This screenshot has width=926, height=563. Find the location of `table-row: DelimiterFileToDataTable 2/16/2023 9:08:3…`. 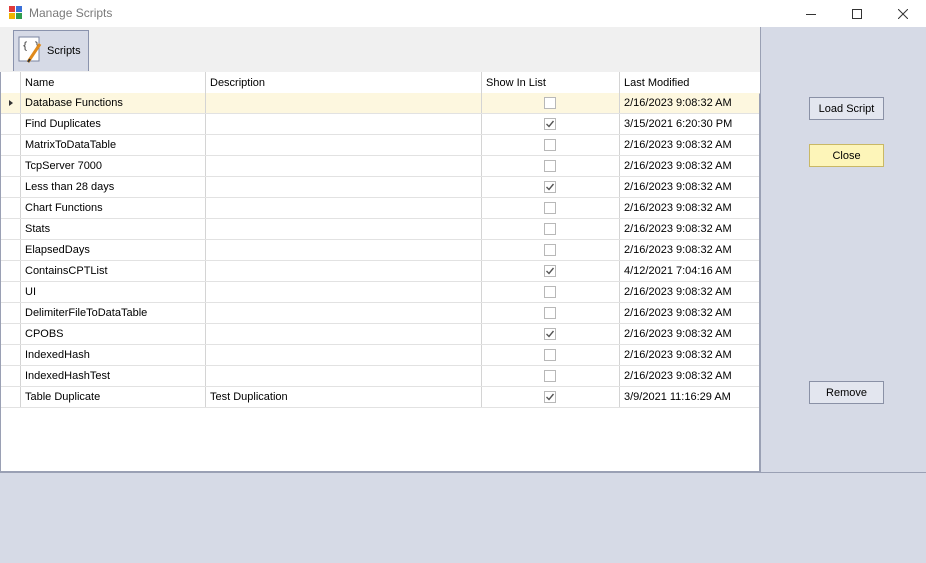

table-row: DelimiterFileToDataTable 2/16/2023 9:08:3… is located at coordinates (380, 313).